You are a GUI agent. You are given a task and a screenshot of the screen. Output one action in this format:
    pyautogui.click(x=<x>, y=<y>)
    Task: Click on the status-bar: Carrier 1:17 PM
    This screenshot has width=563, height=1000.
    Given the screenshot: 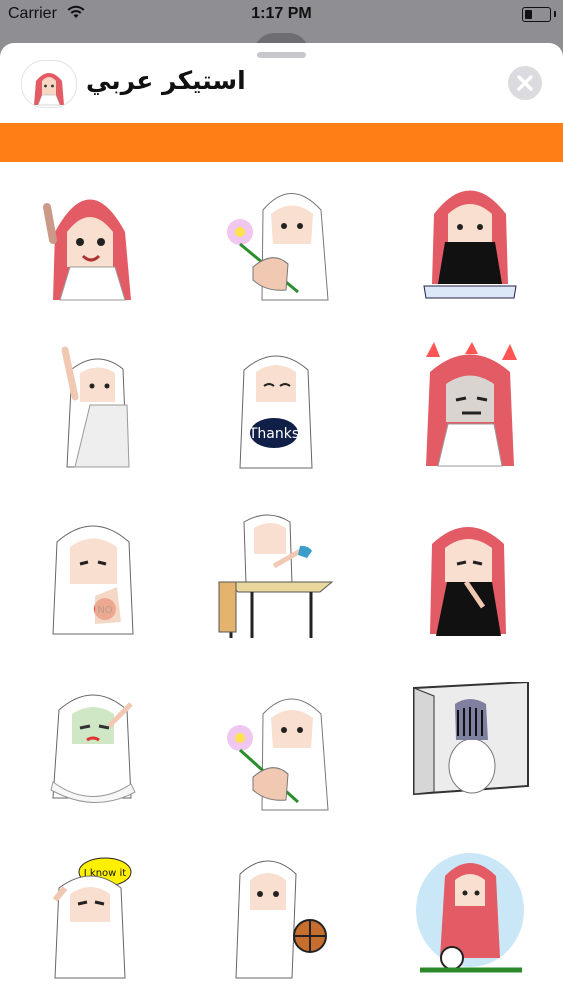 What is the action you would take?
    pyautogui.click(x=281, y=15)
    